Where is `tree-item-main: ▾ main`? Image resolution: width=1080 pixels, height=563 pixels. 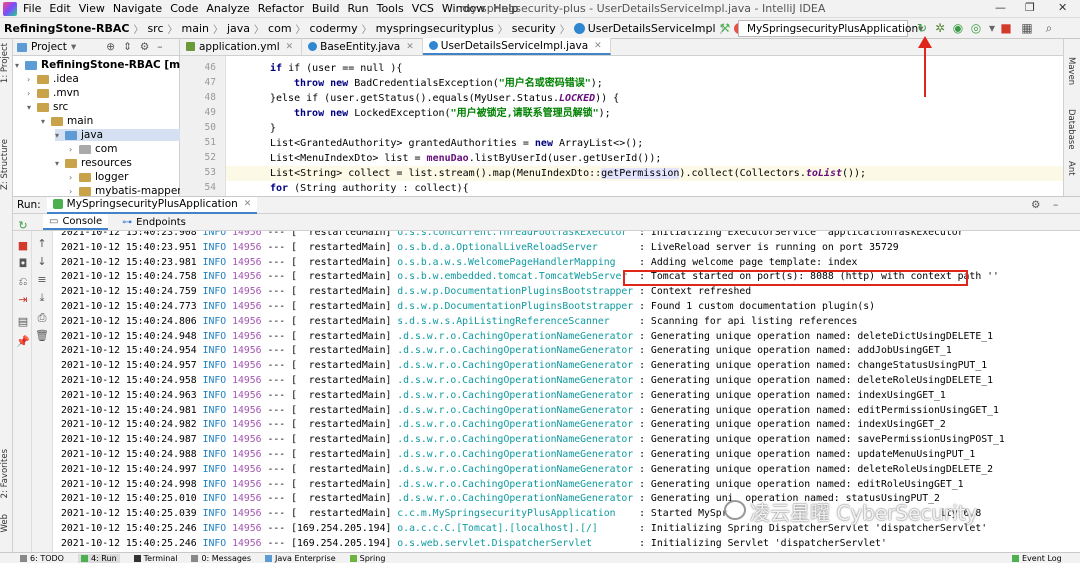
tree-item-main: ▾ main is located at coordinates (67, 121).